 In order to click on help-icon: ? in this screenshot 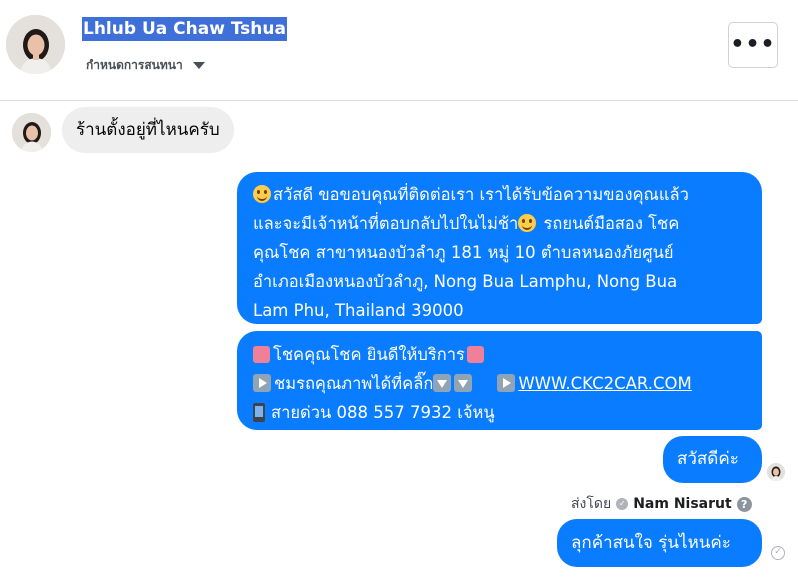, I will do `click(744, 504)`.